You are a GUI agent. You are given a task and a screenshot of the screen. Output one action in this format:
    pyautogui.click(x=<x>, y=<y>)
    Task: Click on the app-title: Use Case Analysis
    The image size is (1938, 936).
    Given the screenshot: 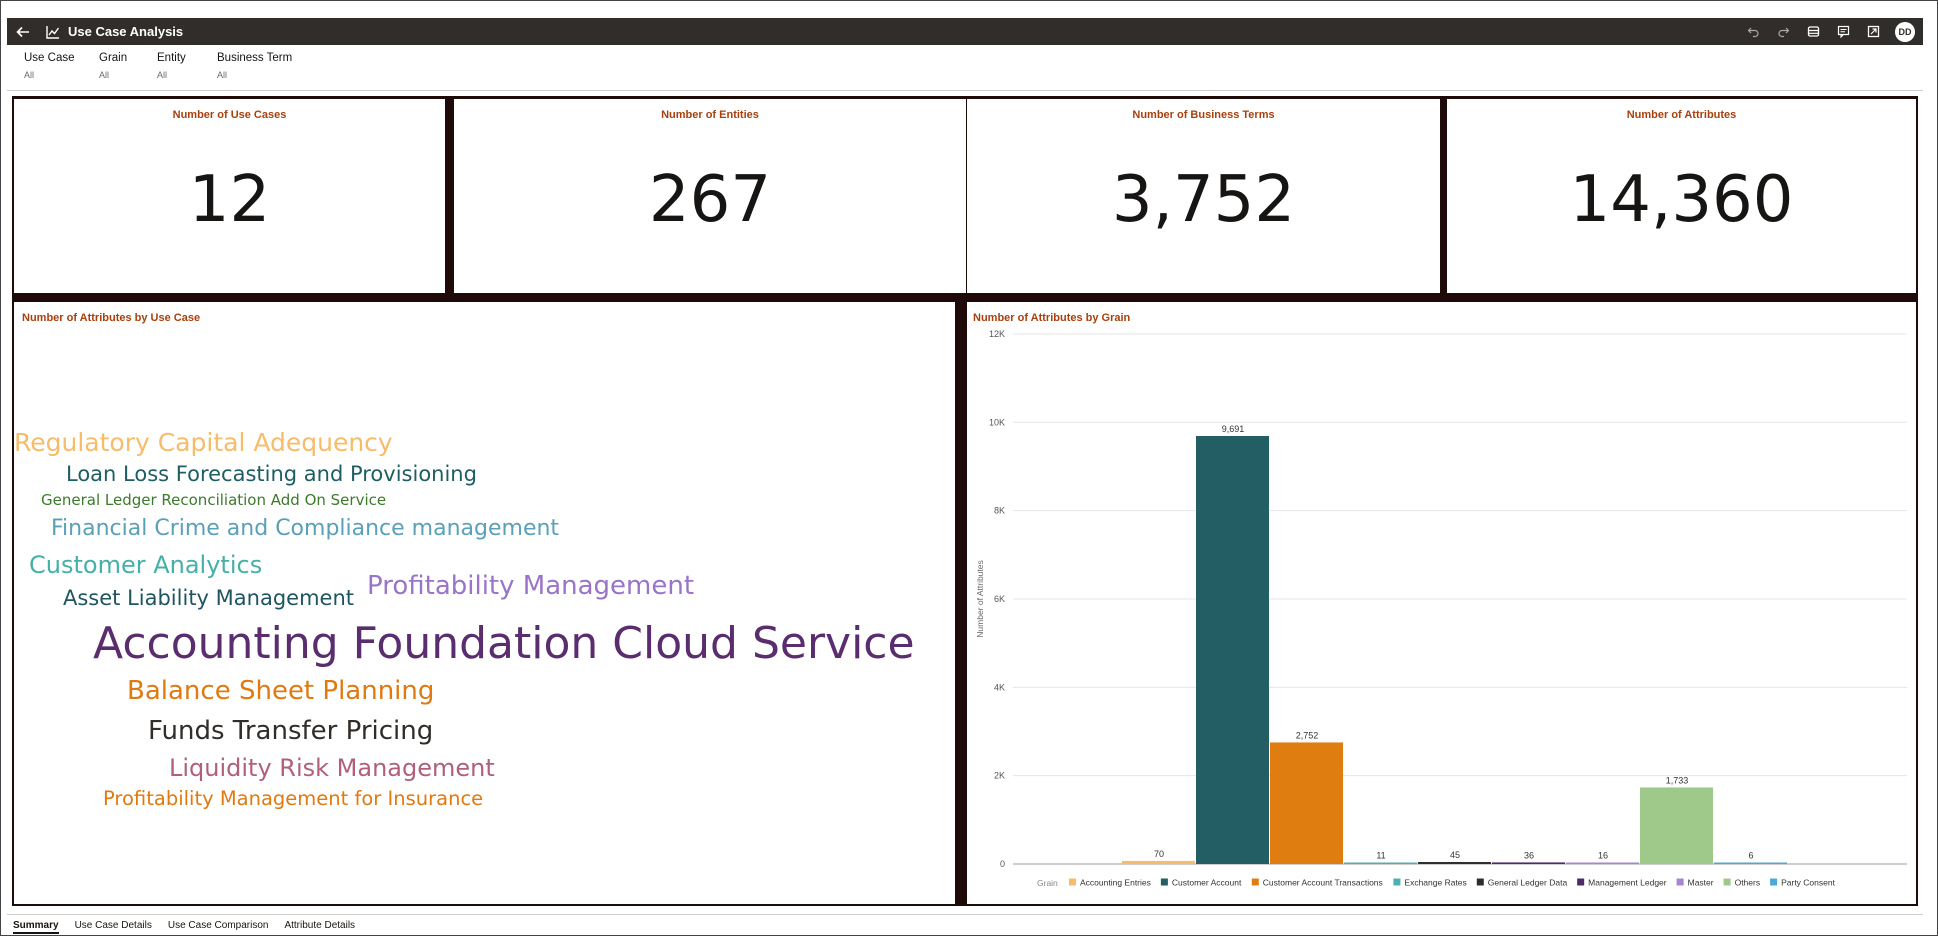 What is the action you would take?
    pyautogui.click(x=126, y=31)
    